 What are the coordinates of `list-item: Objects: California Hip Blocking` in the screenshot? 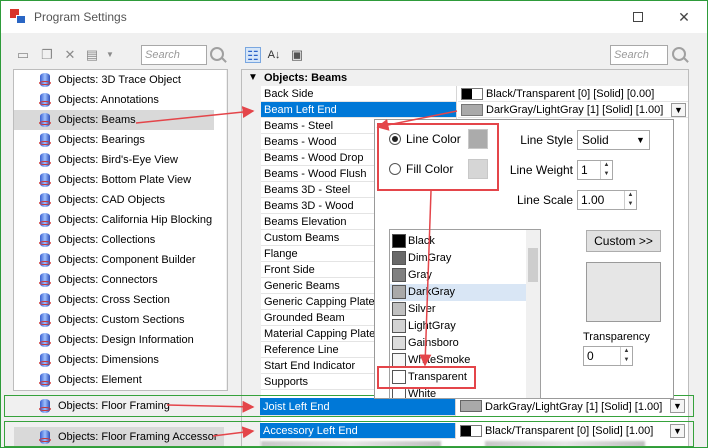 It's located at (114, 220).